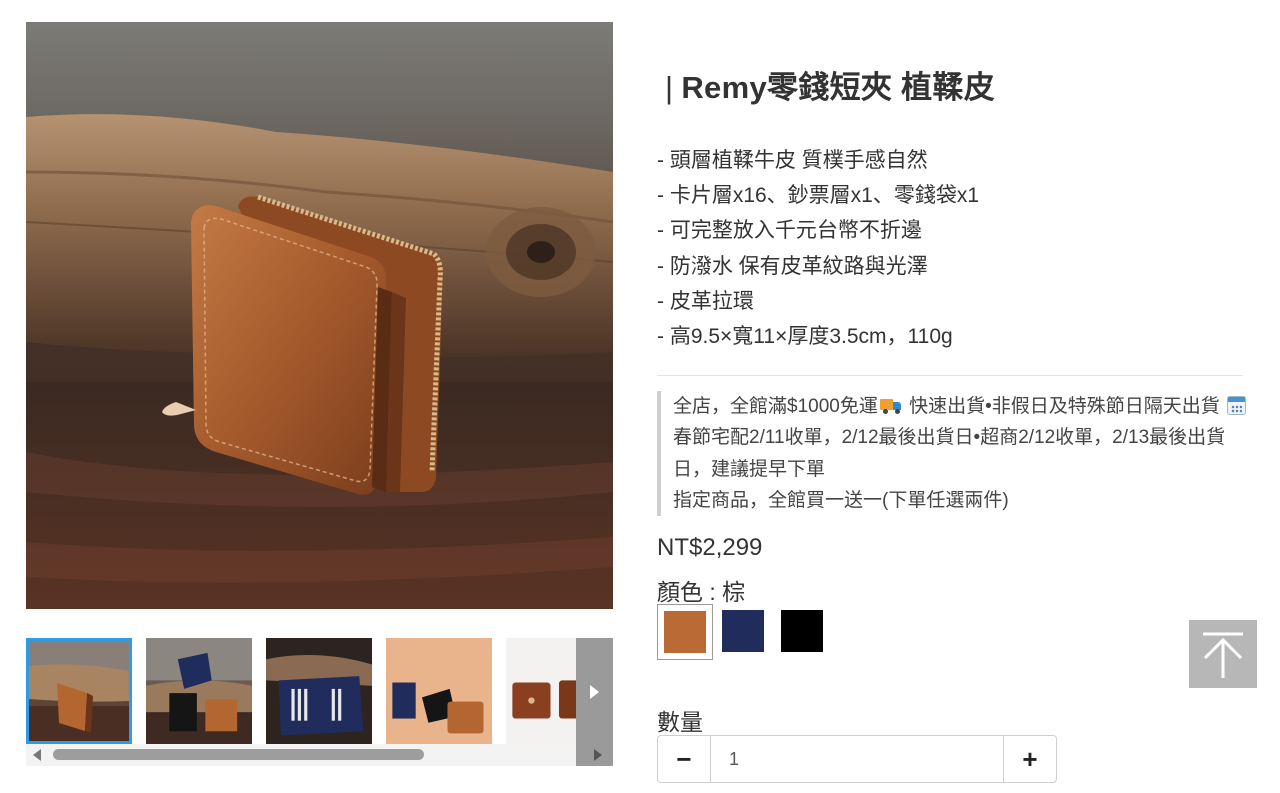  What do you see at coordinates (792, 266) in the screenshot?
I see `feature-item: - 防潑水 保有皮革紋路與光澤` at bounding box center [792, 266].